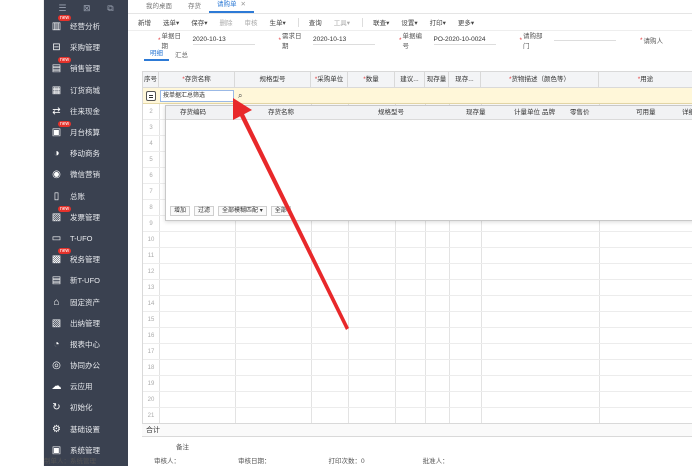 The width and height of the screenshot is (692, 466). Describe the element at coordinates (86, 238) in the screenshot. I see `sidebar-item: ▭ T-UFO` at that location.